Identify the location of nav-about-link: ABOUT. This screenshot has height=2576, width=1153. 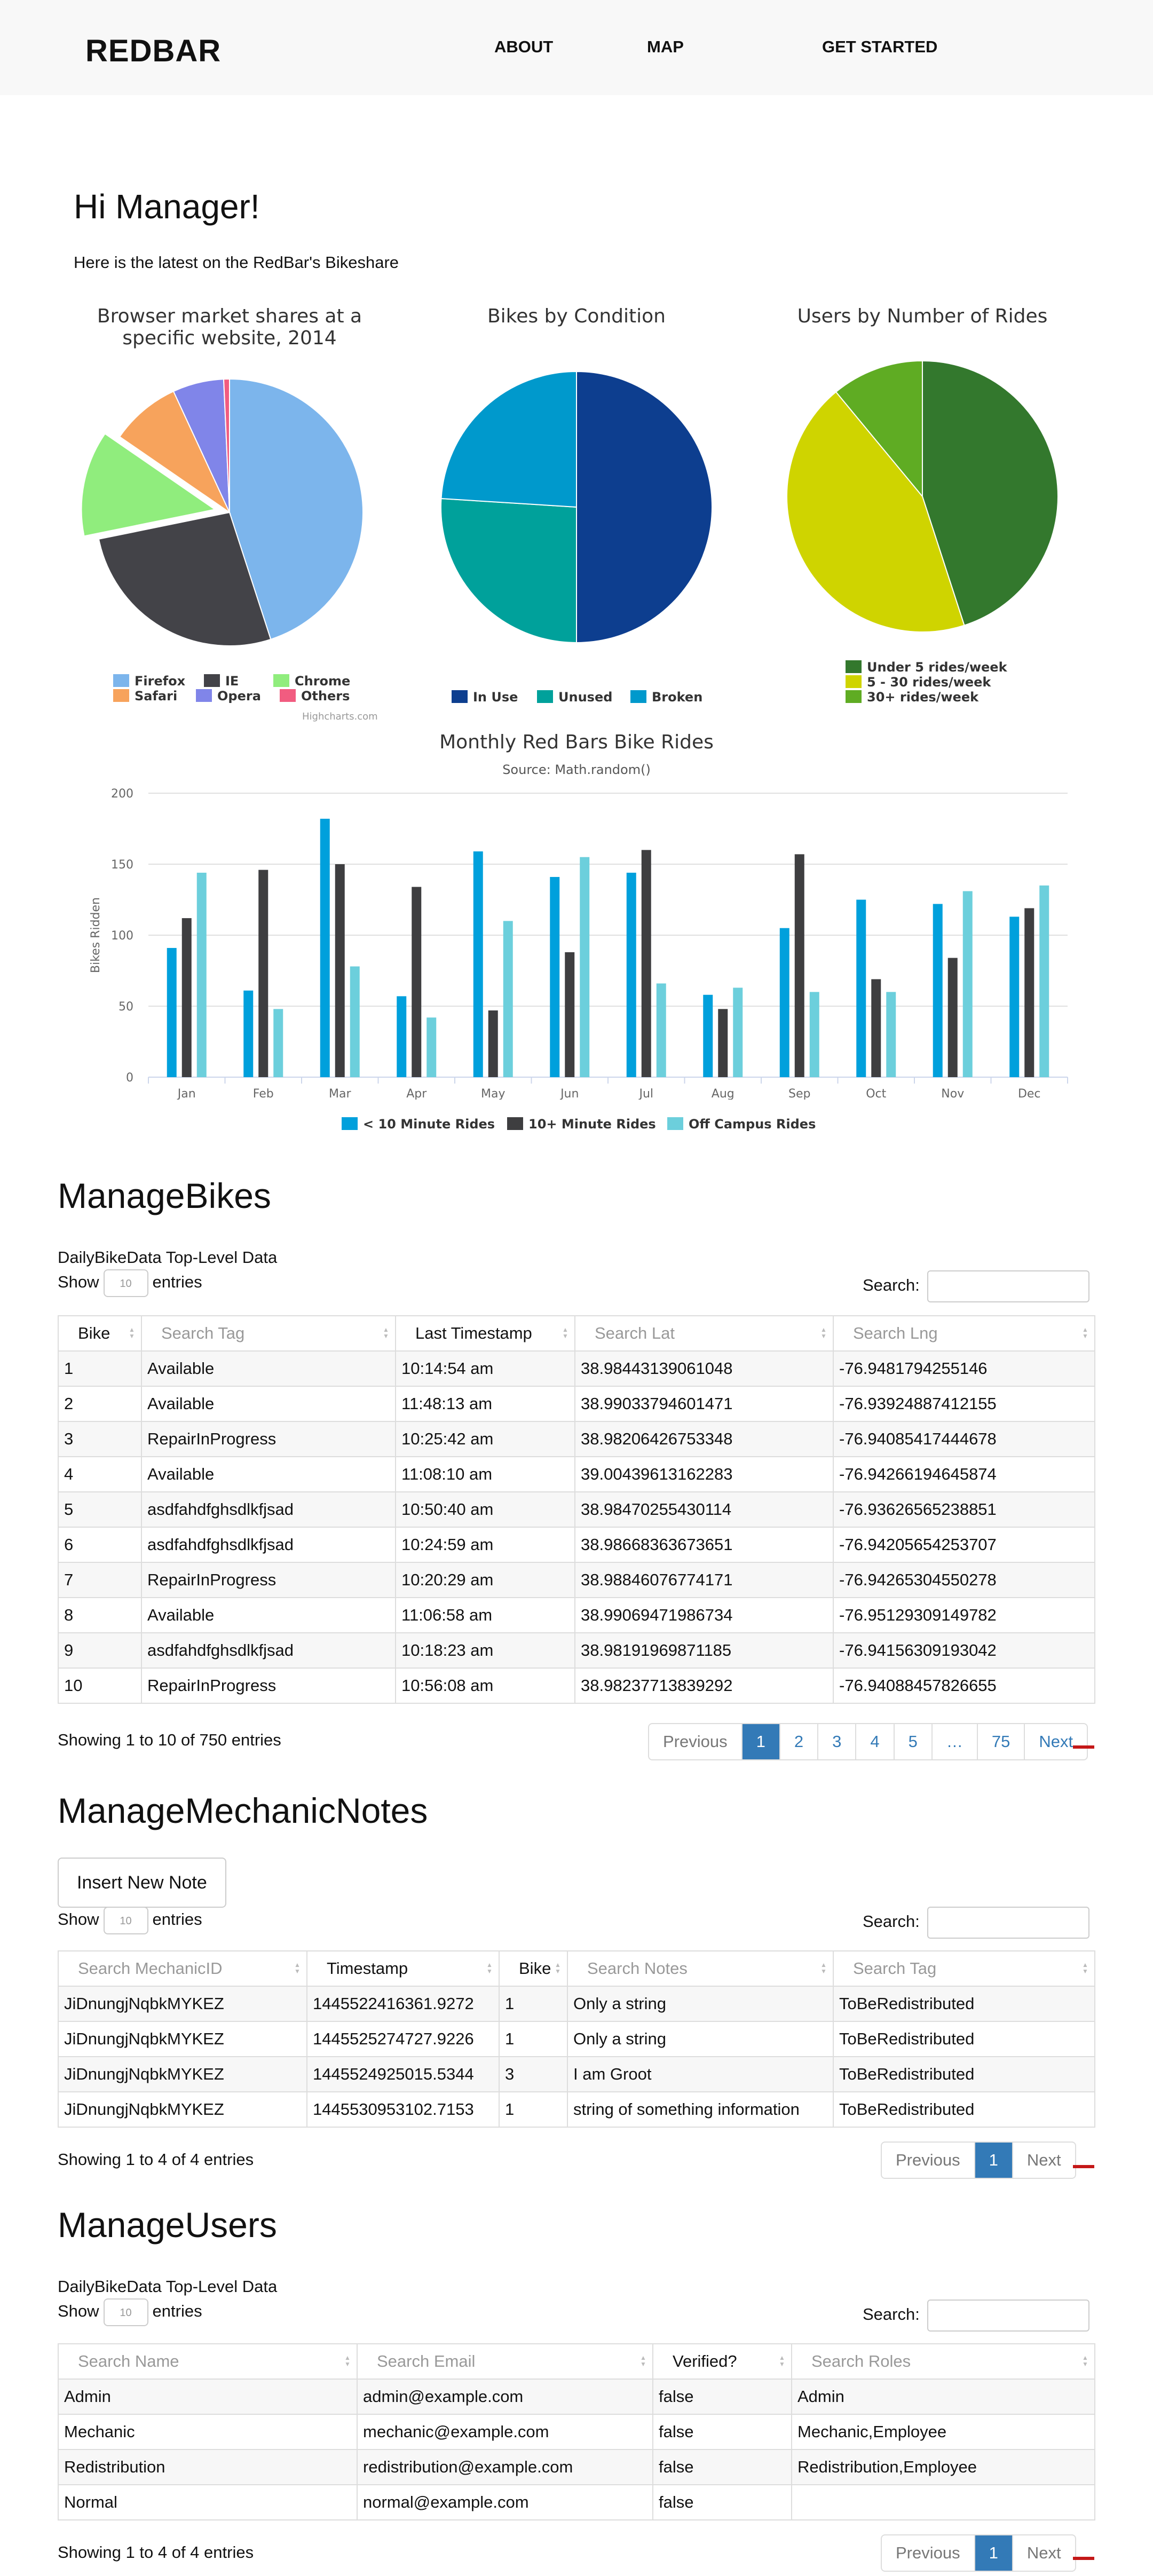
(523, 47).